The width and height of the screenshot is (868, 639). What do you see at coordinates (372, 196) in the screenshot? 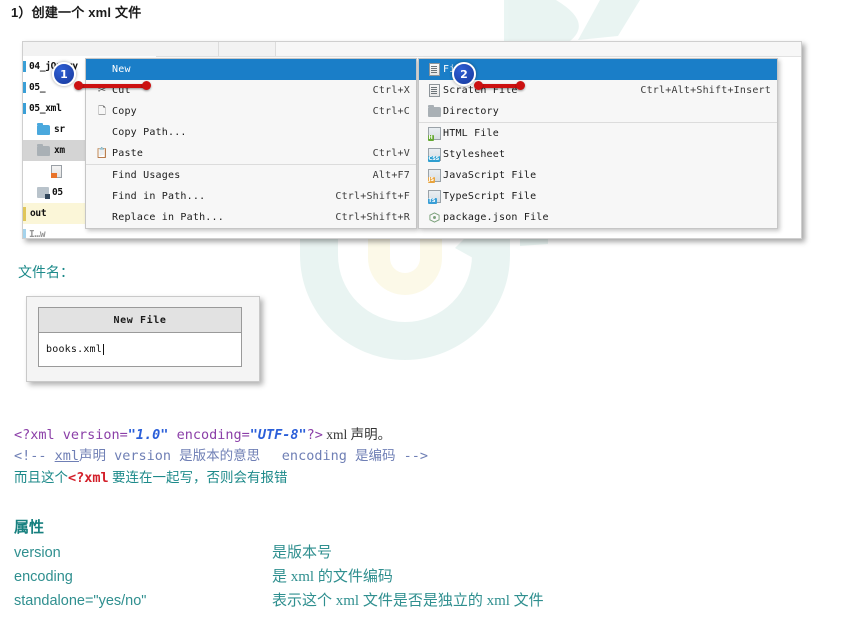
I see `menu-item-accel: Ctrl+Shift+F` at bounding box center [372, 196].